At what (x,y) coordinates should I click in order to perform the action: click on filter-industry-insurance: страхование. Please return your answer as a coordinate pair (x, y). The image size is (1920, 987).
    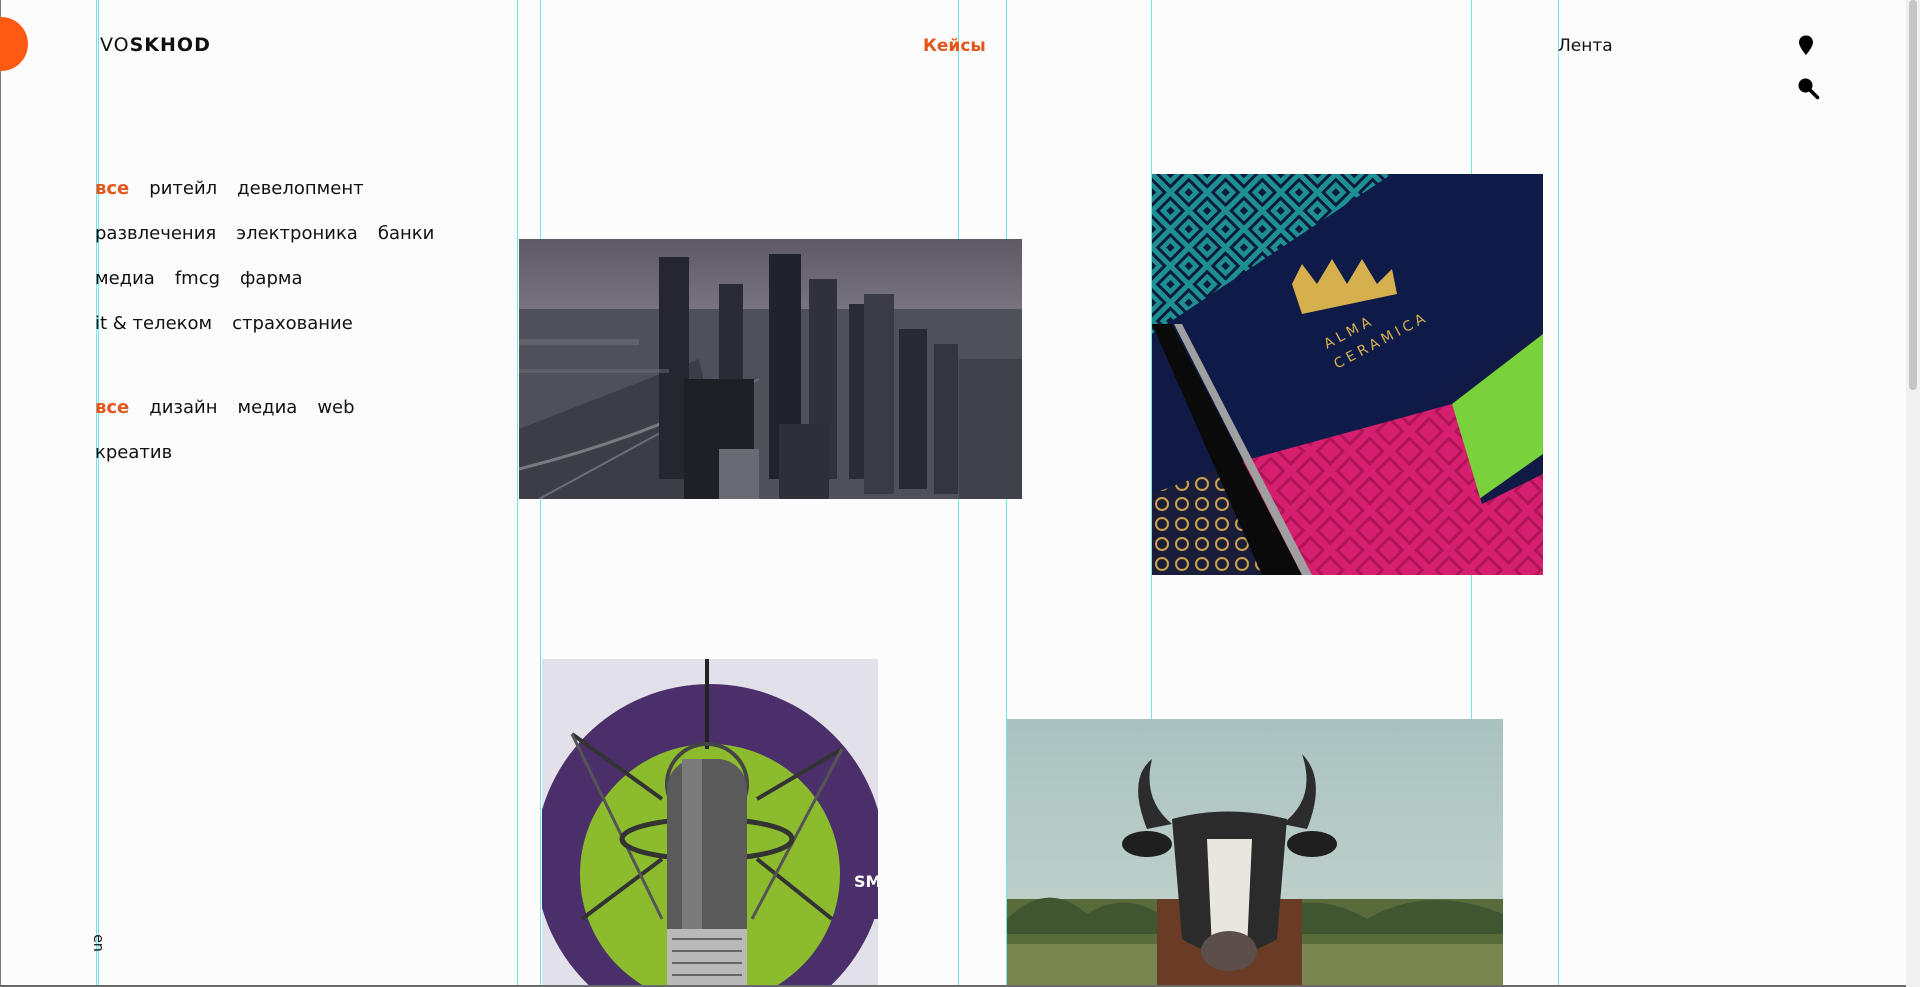
    Looking at the image, I should click on (292, 323).